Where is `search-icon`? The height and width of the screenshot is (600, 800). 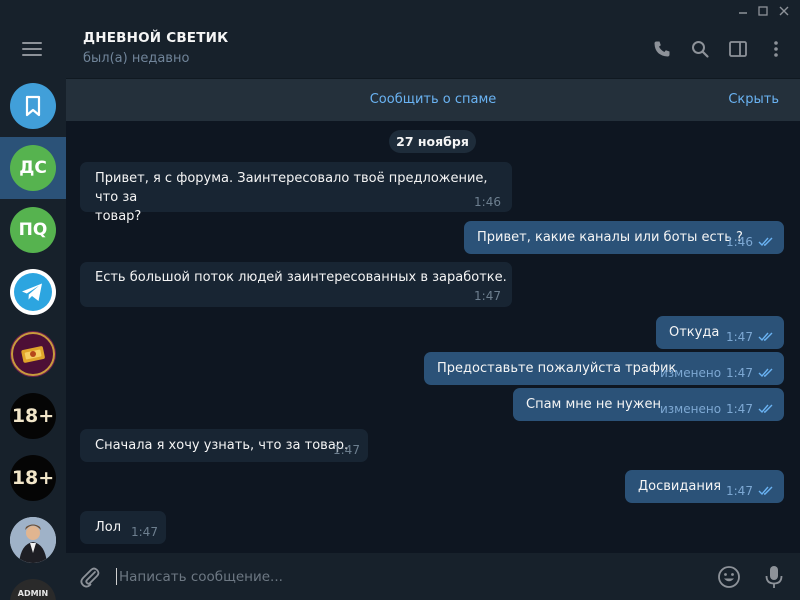 search-icon is located at coordinates (700, 49).